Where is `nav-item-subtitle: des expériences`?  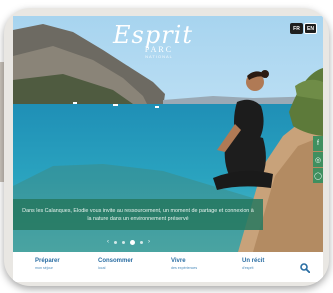
nav-item-subtitle: des expériences is located at coordinates (184, 268).